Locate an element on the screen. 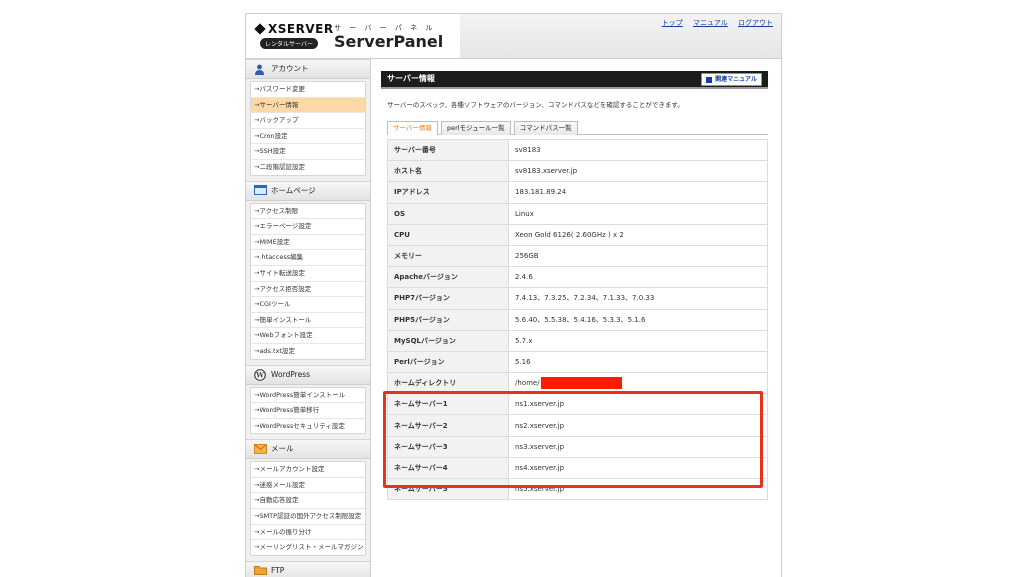 The image size is (1024, 577). row-value-cell: ns5.xserver.jp is located at coordinates (638, 489).